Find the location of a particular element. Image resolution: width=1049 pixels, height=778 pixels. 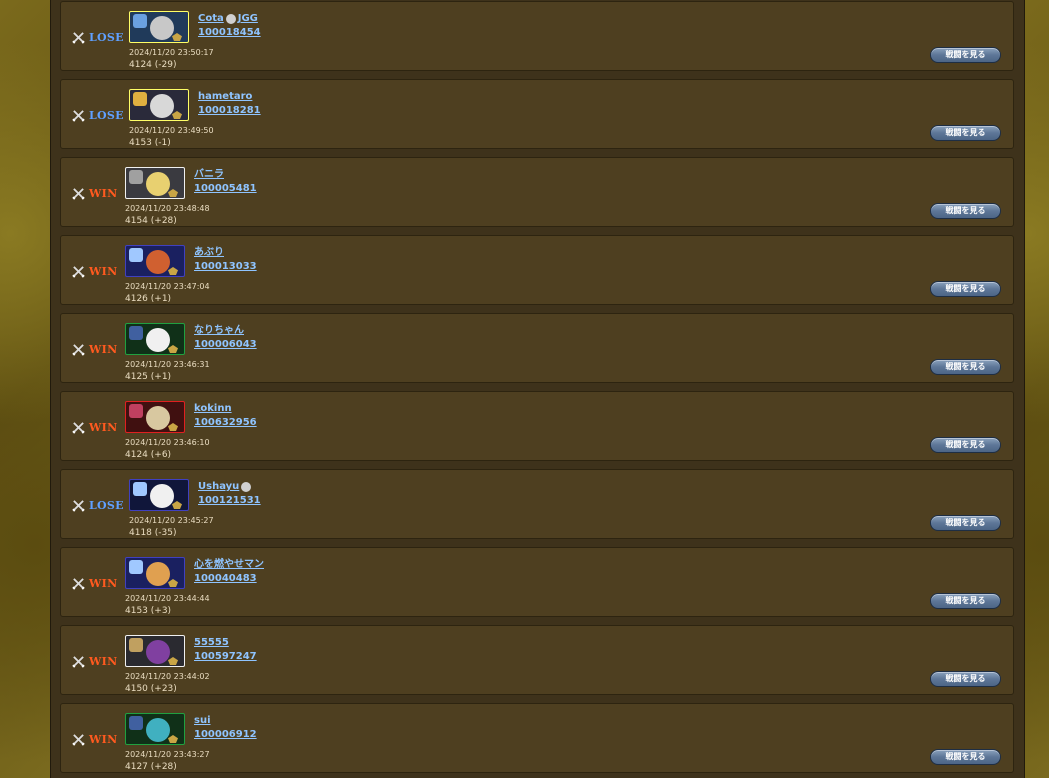

battle-meta: 2024/11/20 23:50:17 4124 (-29) is located at coordinates (171, 59).